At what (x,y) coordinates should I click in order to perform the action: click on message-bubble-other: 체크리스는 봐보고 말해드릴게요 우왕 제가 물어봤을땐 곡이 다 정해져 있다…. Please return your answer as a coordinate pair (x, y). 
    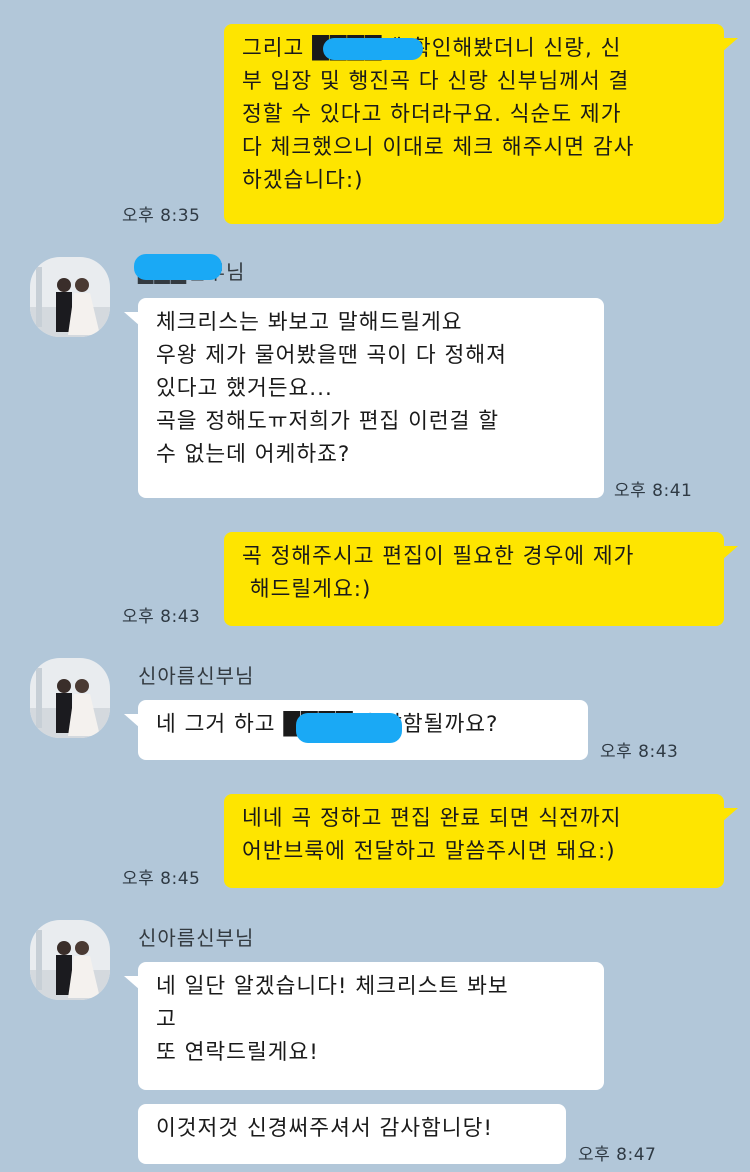
    Looking at the image, I should click on (371, 398).